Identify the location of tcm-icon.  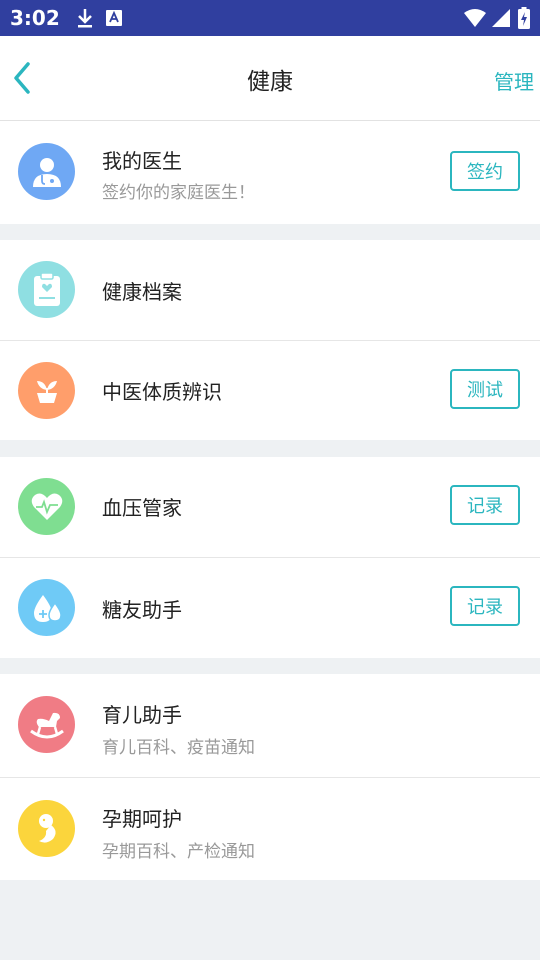
(46, 390).